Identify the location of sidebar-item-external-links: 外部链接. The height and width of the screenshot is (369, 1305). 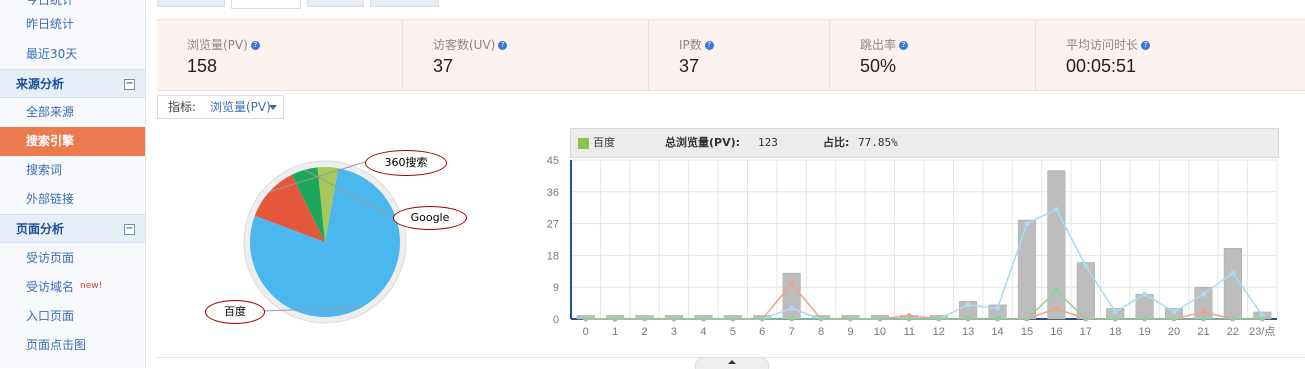
(72, 199).